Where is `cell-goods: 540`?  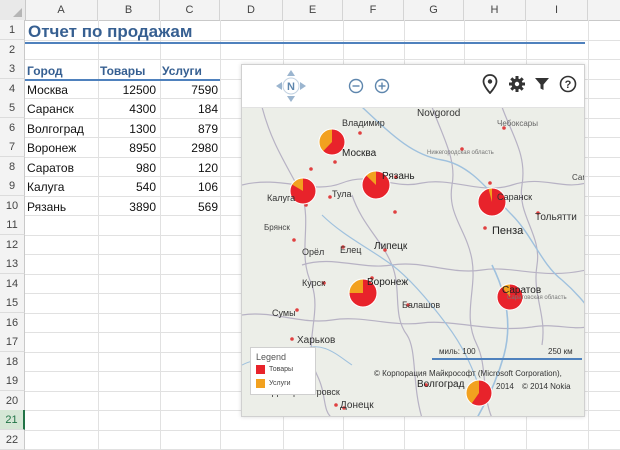
cell-goods: 540 is located at coordinates (128, 187).